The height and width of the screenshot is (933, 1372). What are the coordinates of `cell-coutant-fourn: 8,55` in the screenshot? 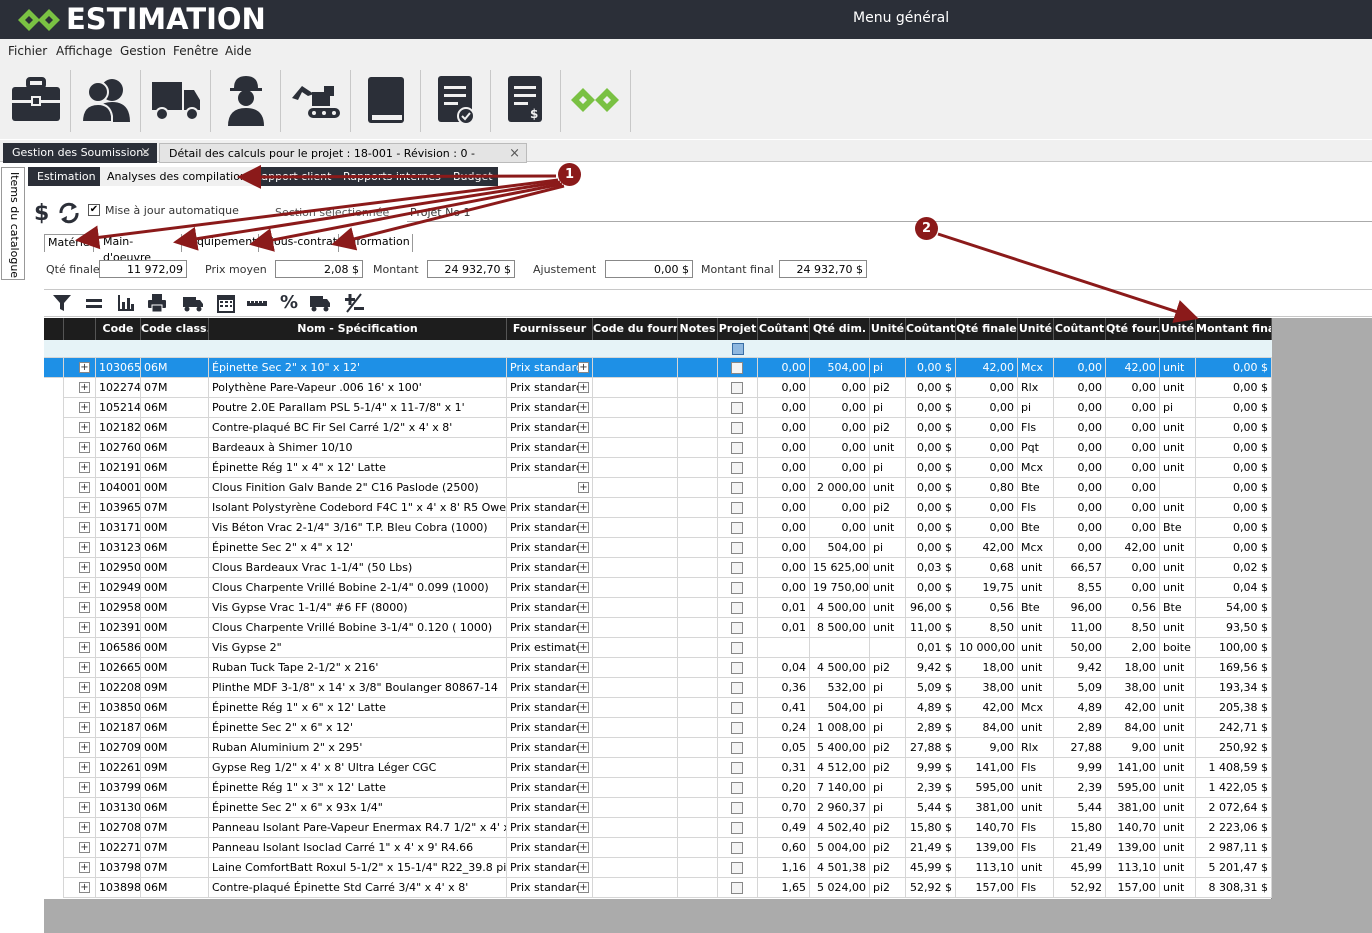 It's located at (1080, 588).